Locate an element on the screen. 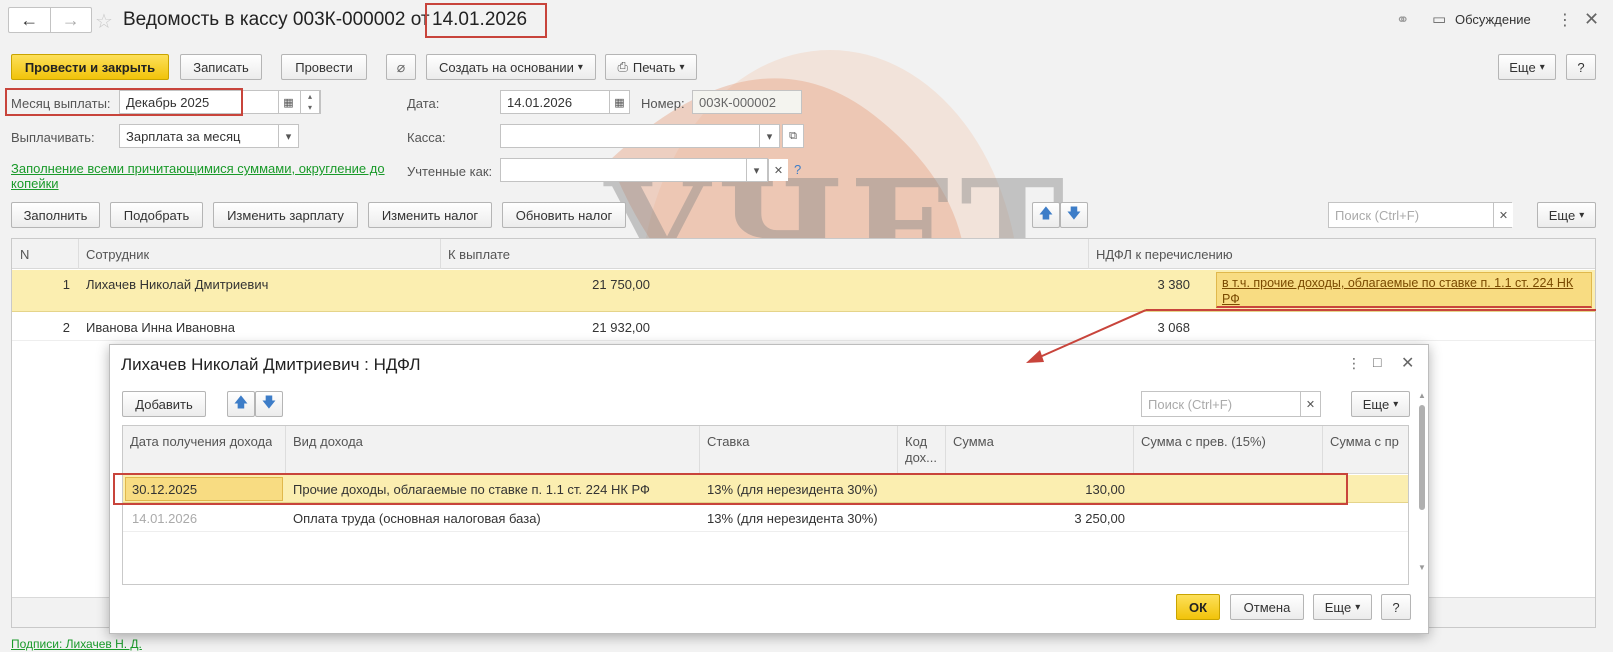 Image resolution: width=1613 pixels, height=652 pixels. post-button: Провести is located at coordinates (324, 67).